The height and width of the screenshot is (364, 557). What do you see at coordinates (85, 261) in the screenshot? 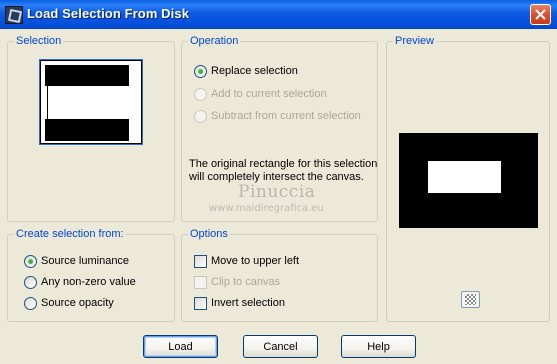
I see `source-luminance-label: Source luminance` at bounding box center [85, 261].